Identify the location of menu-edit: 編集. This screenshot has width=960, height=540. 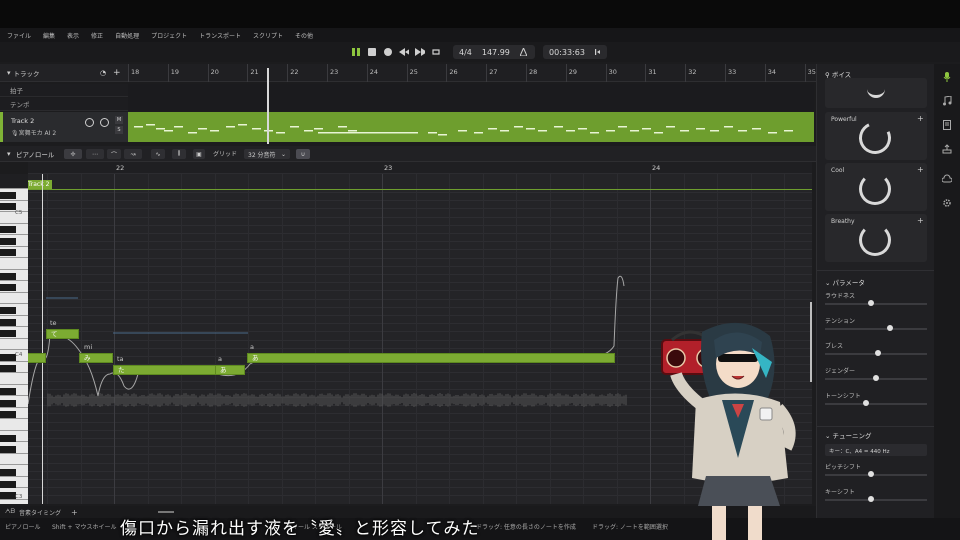
(49, 35).